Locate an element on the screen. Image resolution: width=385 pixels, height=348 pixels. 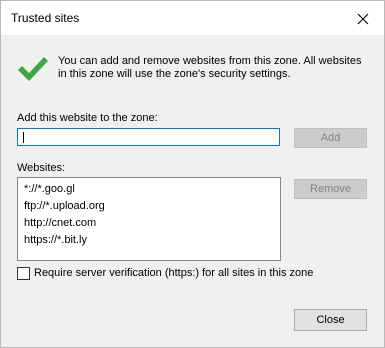
add-website-label: Add this website to the zone: is located at coordinates (87, 118).